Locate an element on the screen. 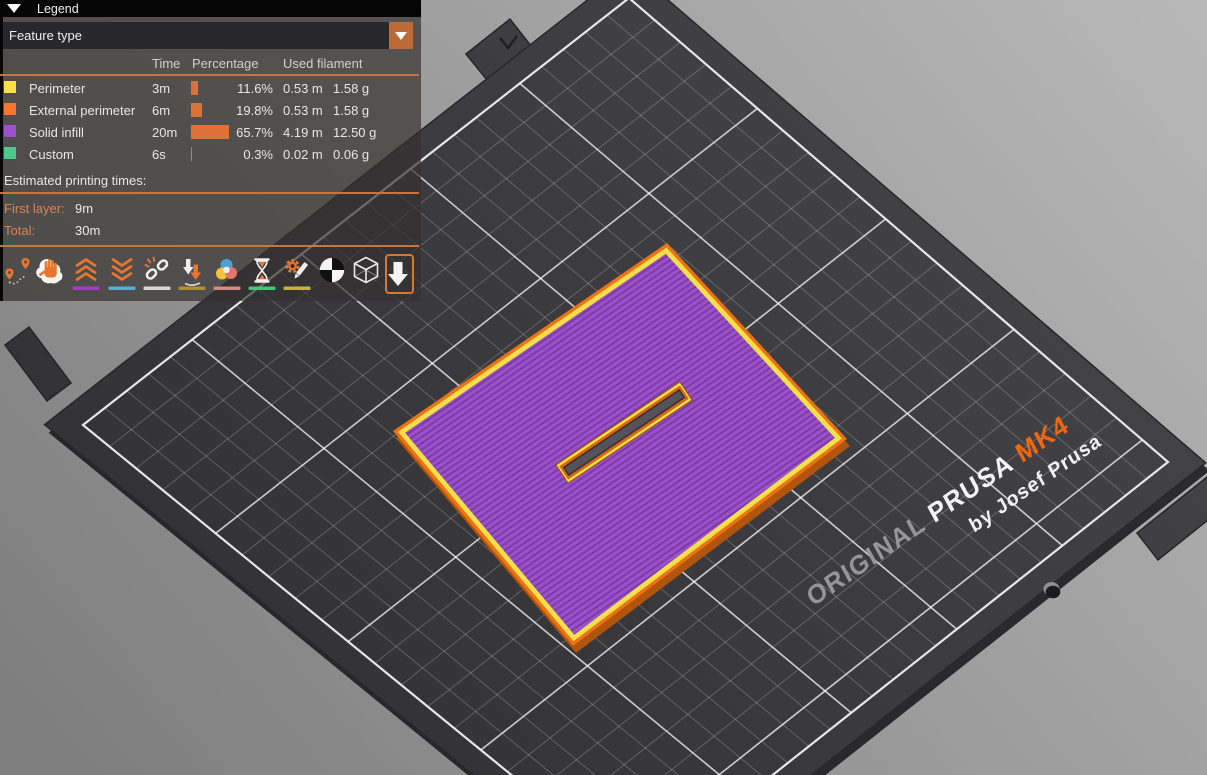 The height and width of the screenshot is (775, 1207). legend-header: Legend is located at coordinates (210, 8).